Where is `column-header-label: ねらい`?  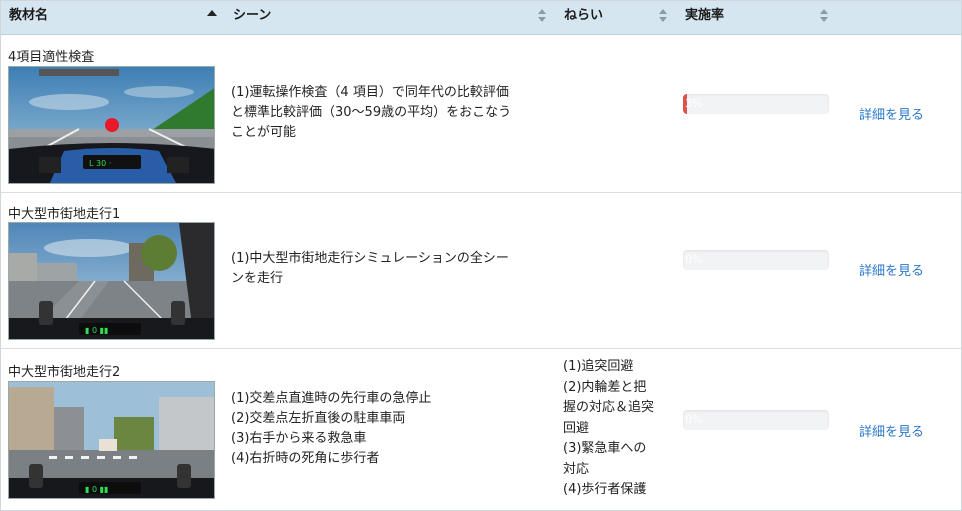
column-header-label: ねらい is located at coordinates (584, 15).